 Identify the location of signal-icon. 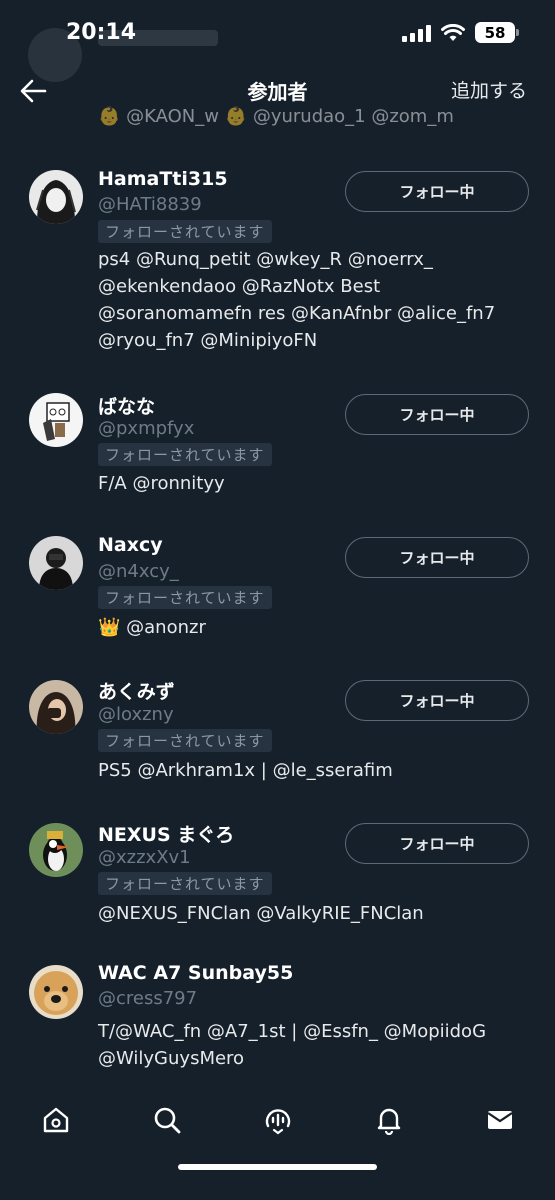
(416, 33).